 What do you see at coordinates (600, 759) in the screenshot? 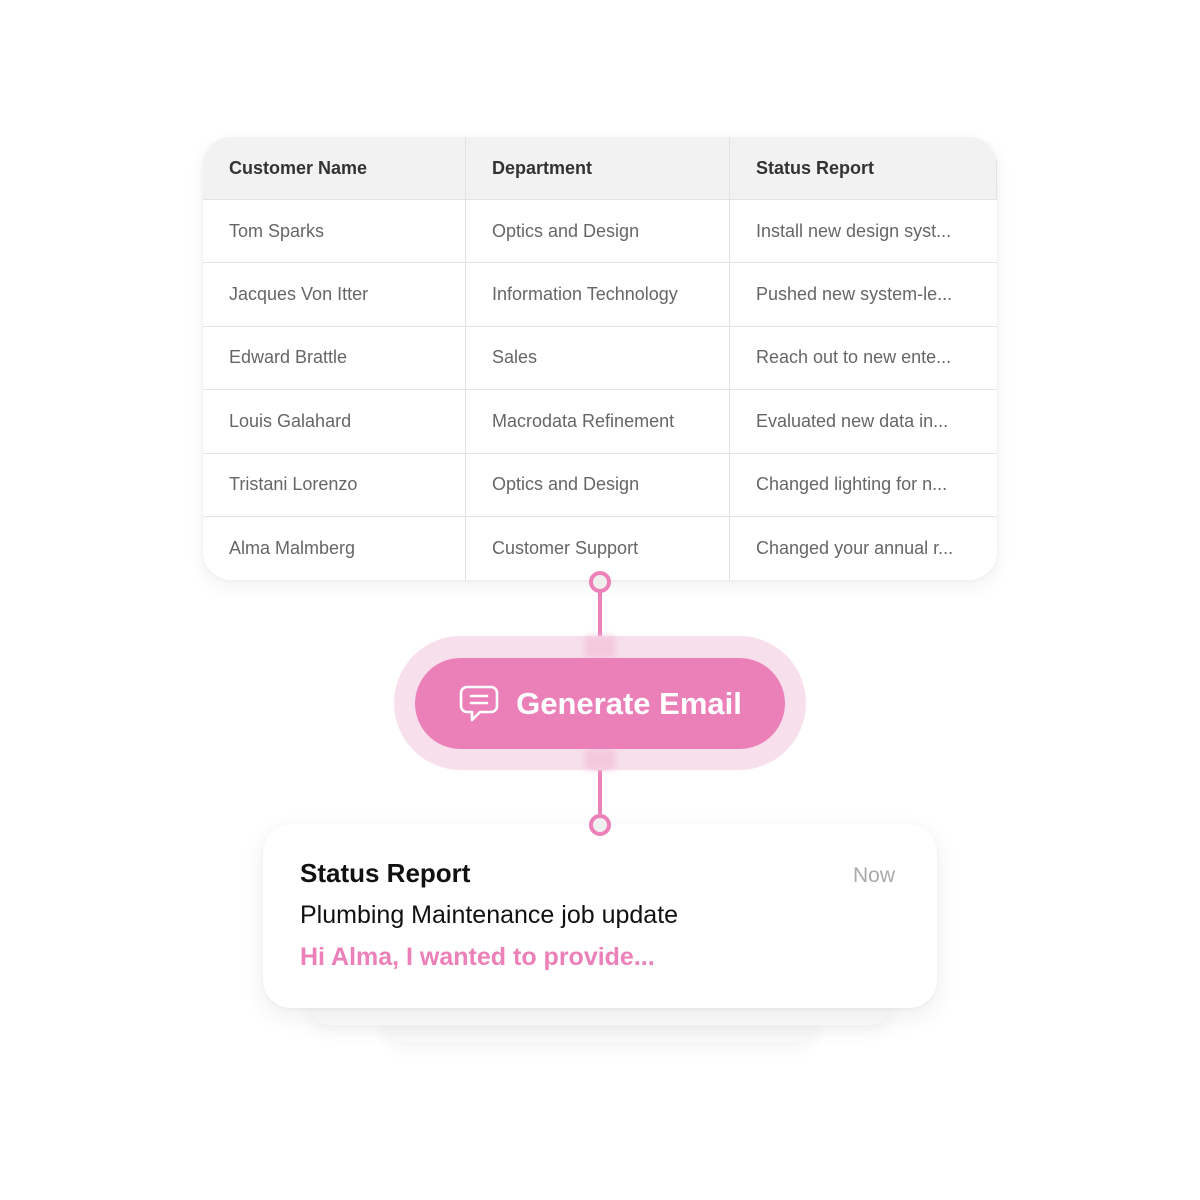
I see `connector-glow-bottom` at bounding box center [600, 759].